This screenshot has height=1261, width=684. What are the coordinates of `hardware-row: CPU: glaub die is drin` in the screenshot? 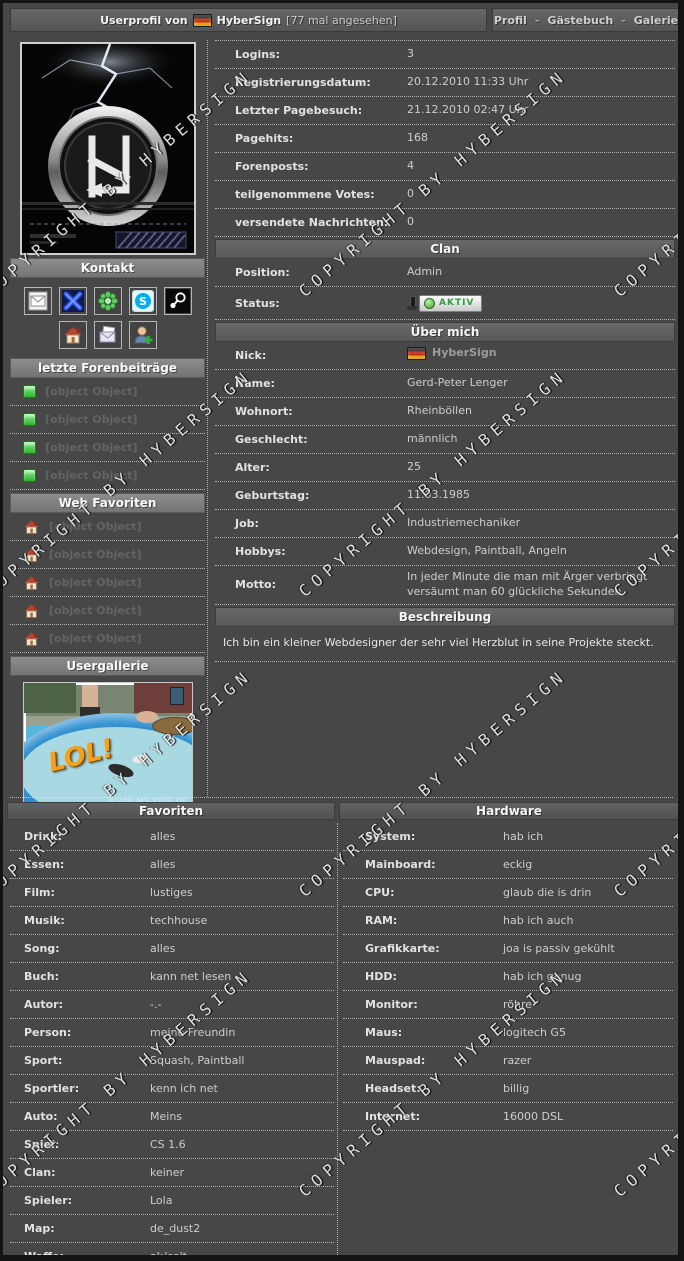 It's located at (508, 893).